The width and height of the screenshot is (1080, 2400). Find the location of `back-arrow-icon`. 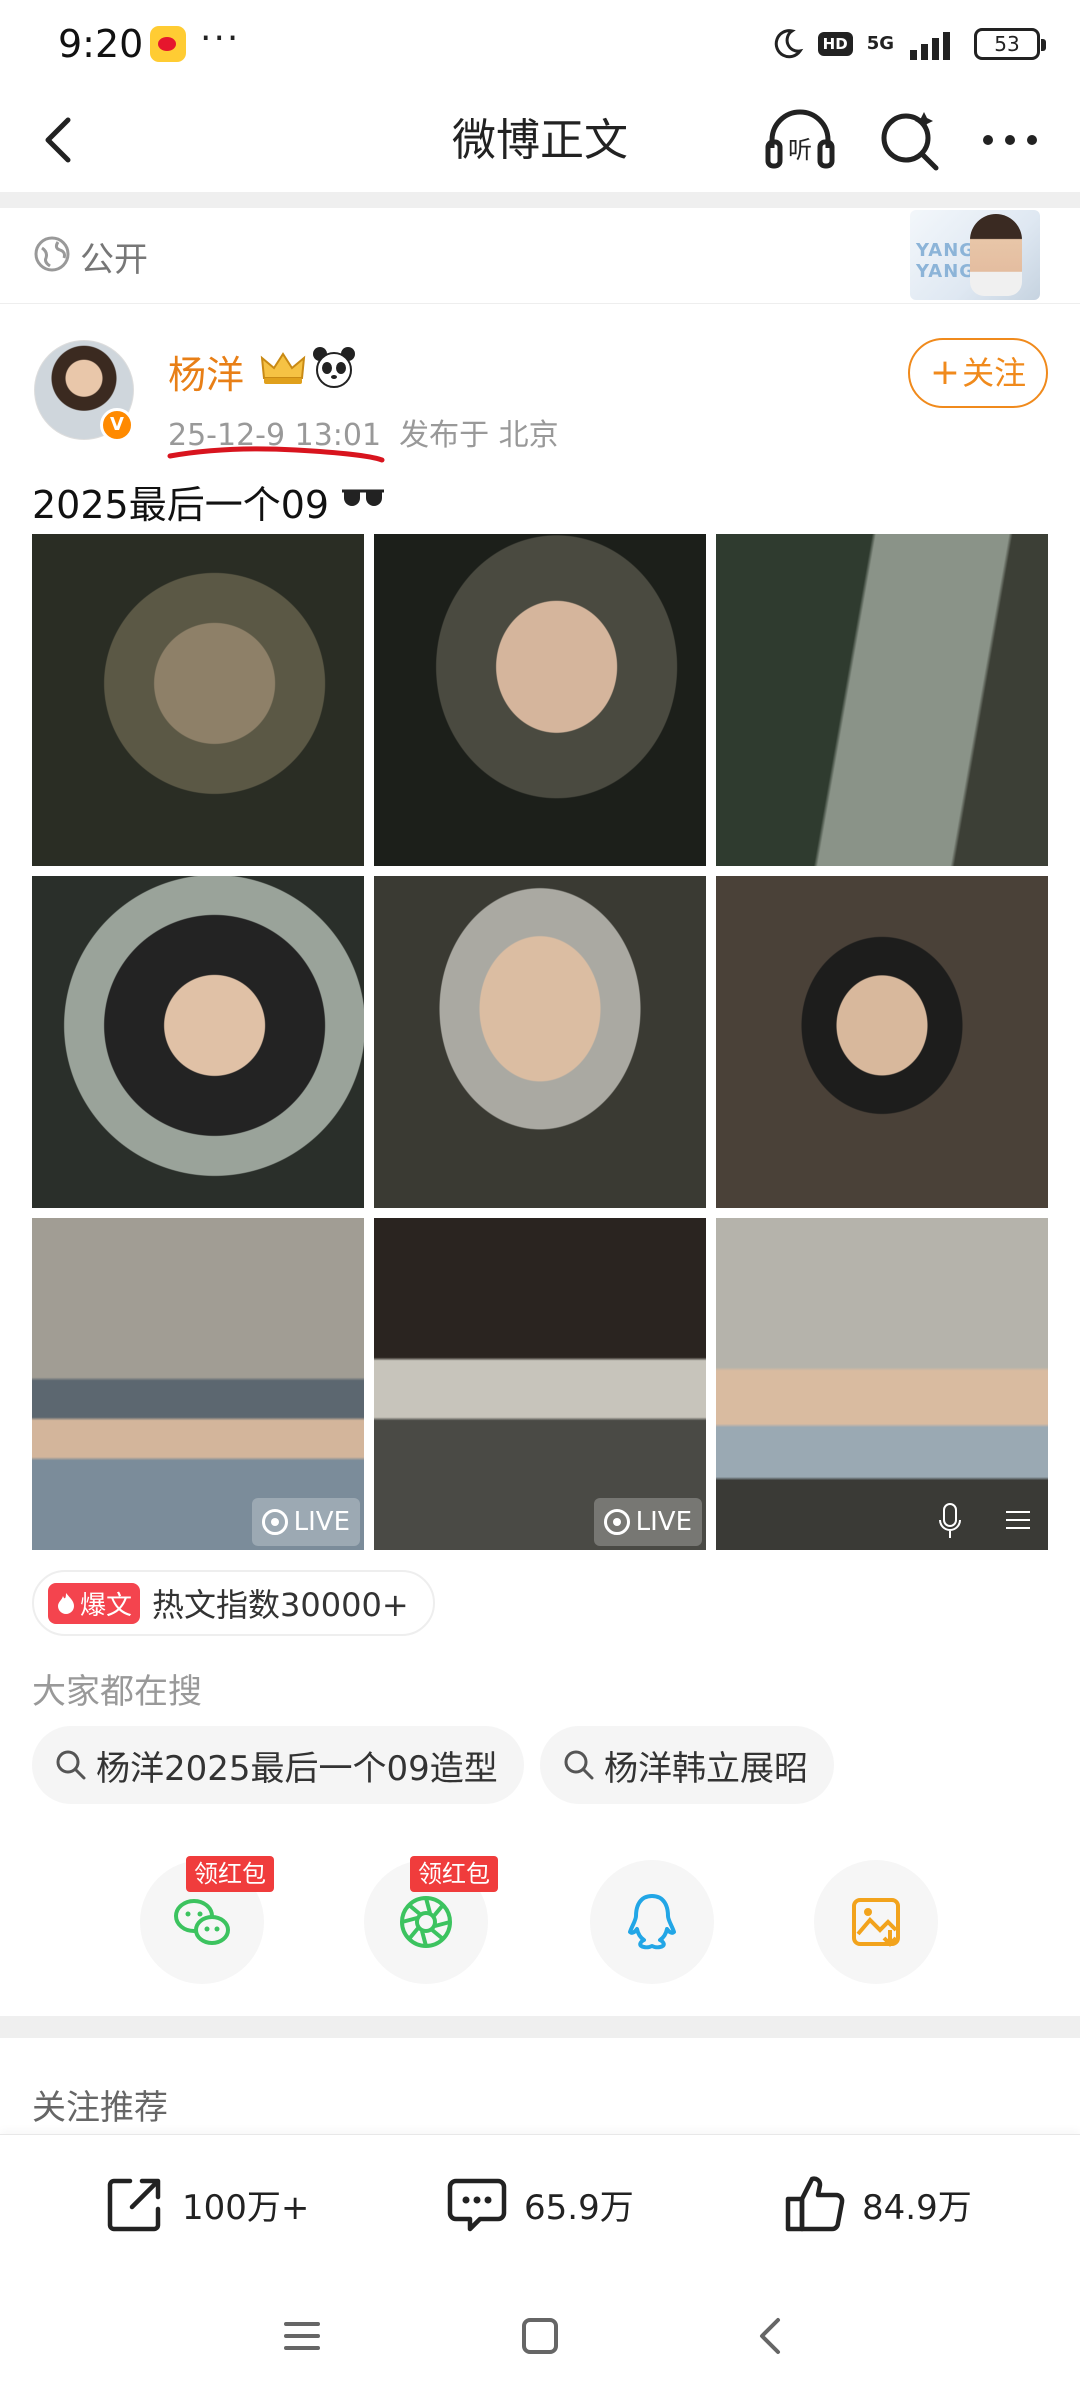

back-arrow-icon is located at coordinates (60, 140).